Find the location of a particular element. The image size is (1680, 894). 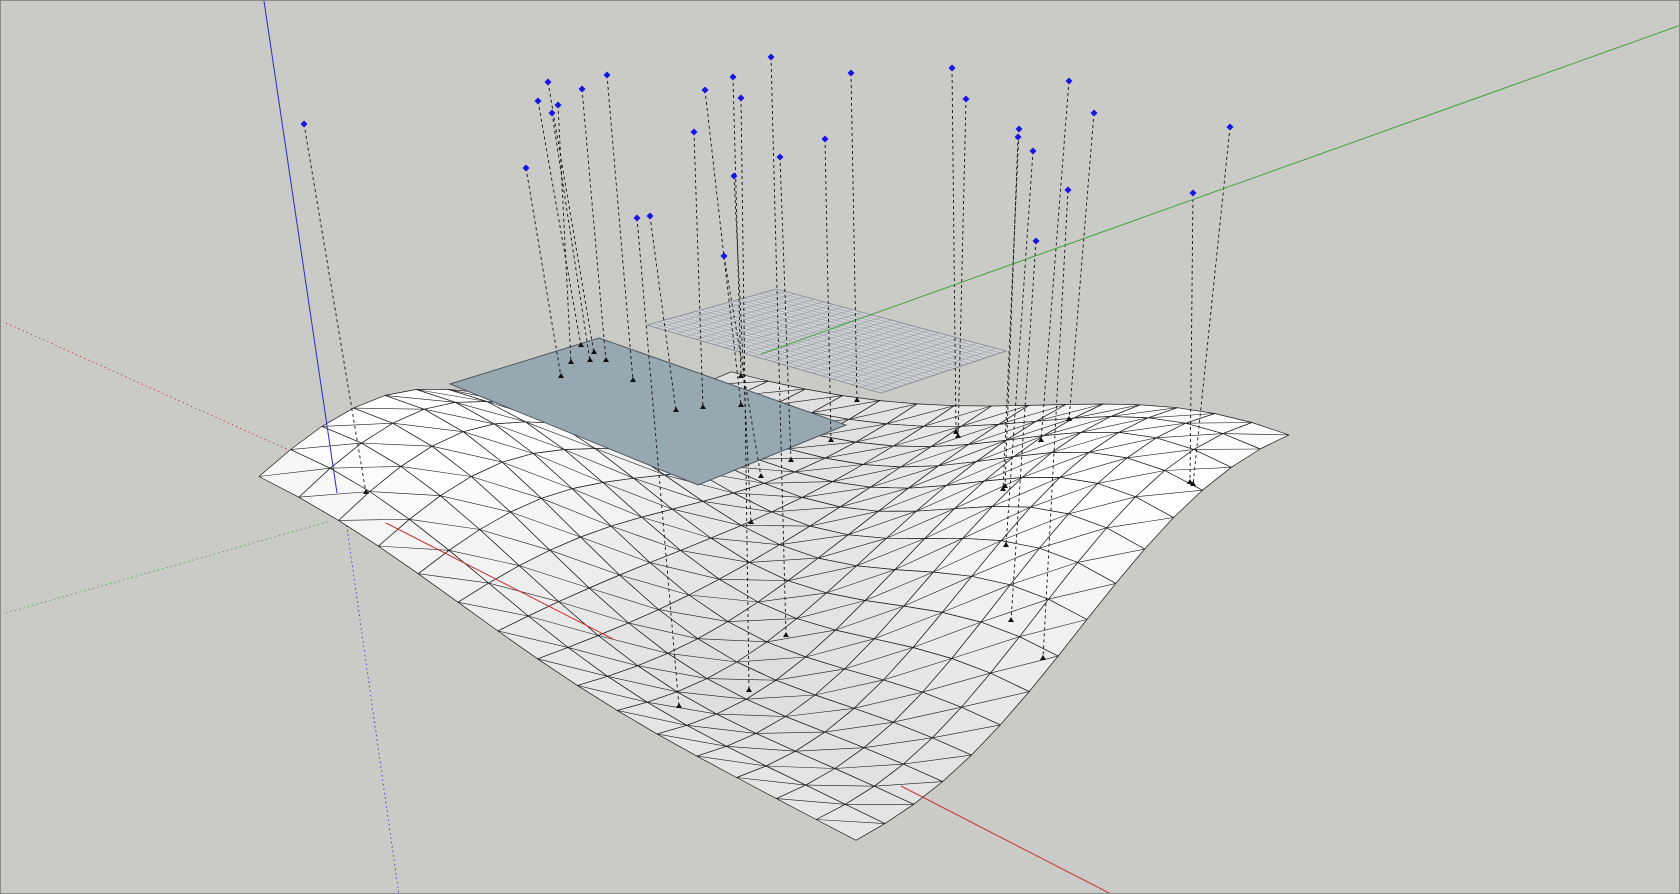

blue-axis-dotted is located at coordinates (372, 706).